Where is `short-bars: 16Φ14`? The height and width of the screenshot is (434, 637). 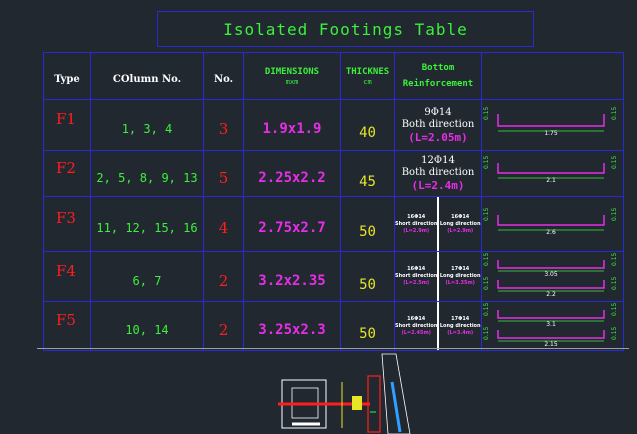
short-bars: 16Φ14 is located at coordinates (416, 216).